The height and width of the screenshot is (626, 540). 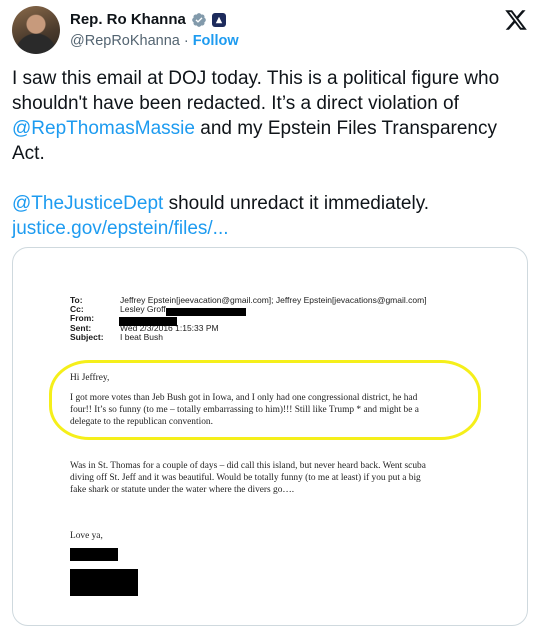 What do you see at coordinates (218, 19) in the screenshot?
I see `government-badge-icon` at bounding box center [218, 19].